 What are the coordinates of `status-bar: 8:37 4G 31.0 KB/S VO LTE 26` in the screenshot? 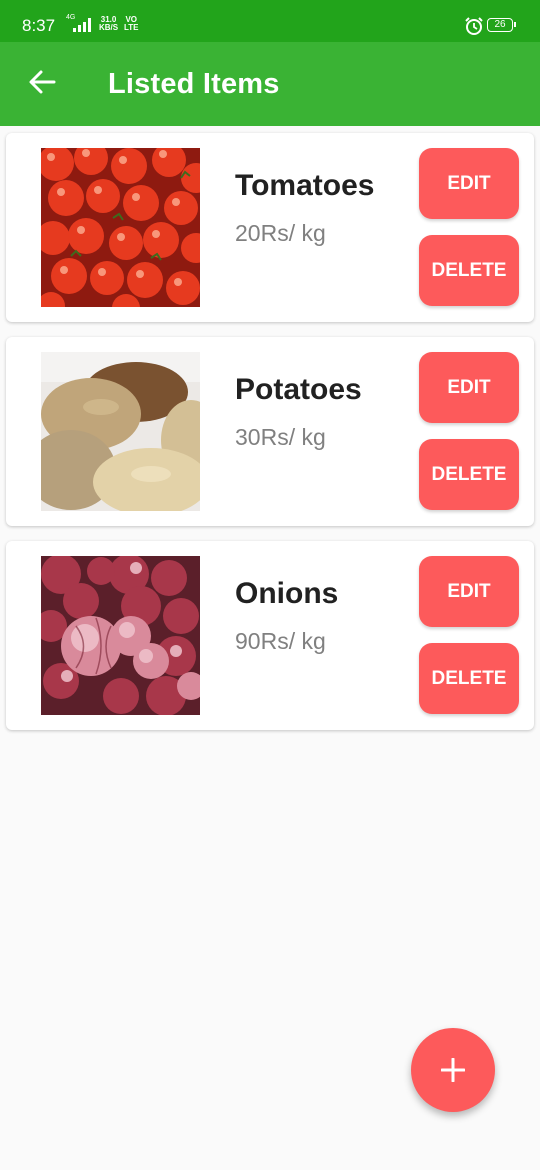 It's located at (270, 21).